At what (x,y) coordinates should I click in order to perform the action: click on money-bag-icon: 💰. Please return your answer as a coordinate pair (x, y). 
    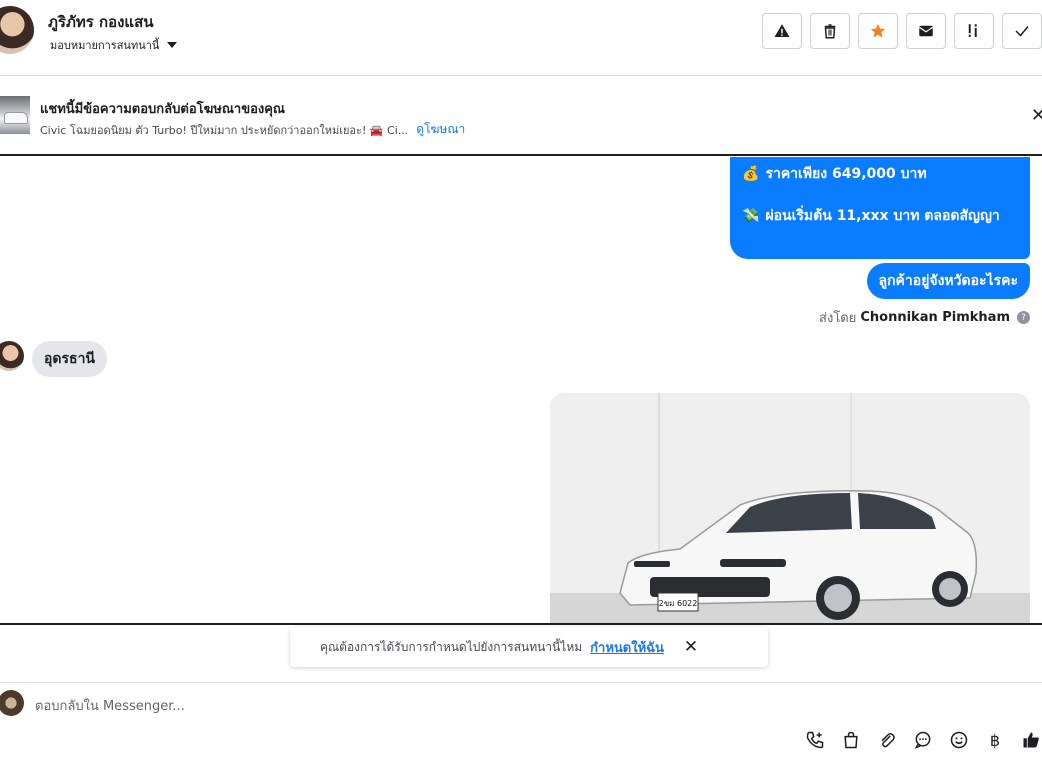
    Looking at the image, I should click on (751, 174).